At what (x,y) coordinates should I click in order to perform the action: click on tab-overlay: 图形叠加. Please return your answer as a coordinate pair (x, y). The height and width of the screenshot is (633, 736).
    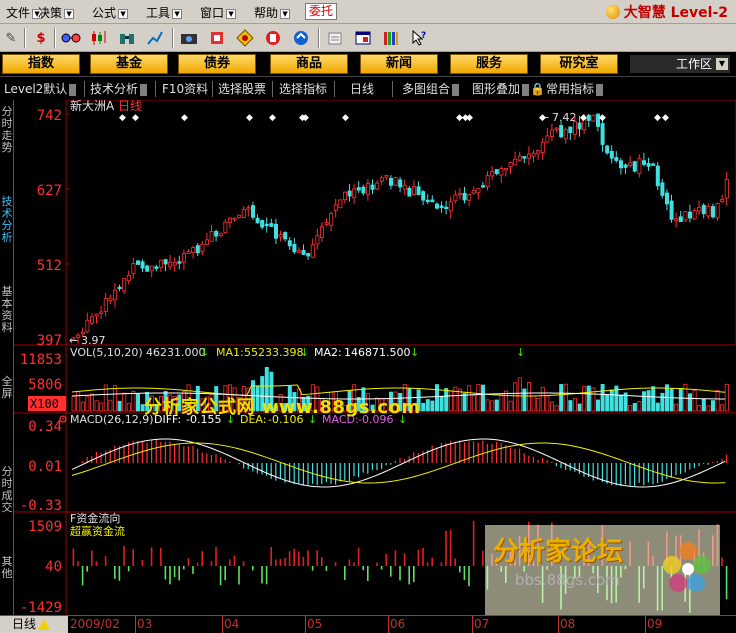
    Looking at the image, I should click on (501, 89).